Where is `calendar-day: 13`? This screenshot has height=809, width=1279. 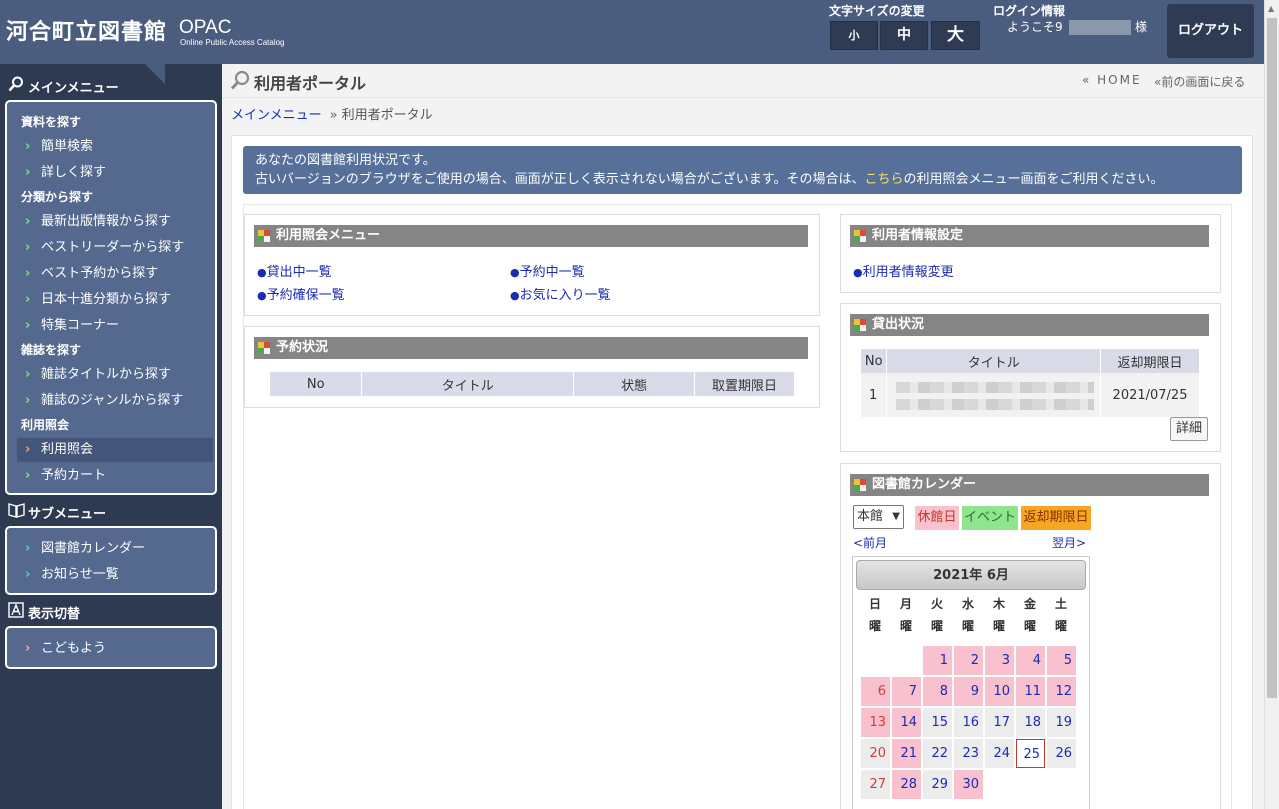
calendar-day: 13 is located at coordinates (875, 722).